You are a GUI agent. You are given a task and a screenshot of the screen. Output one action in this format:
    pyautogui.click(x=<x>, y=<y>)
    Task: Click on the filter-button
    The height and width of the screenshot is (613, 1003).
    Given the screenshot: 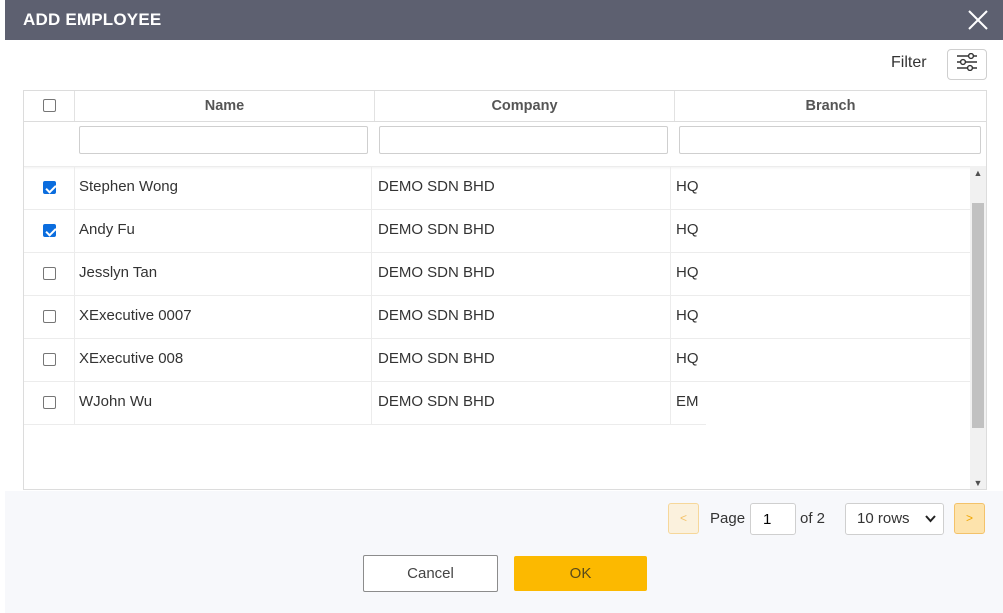 What is the action you would take?
    pyautogui.click(x=967, y=64)
    